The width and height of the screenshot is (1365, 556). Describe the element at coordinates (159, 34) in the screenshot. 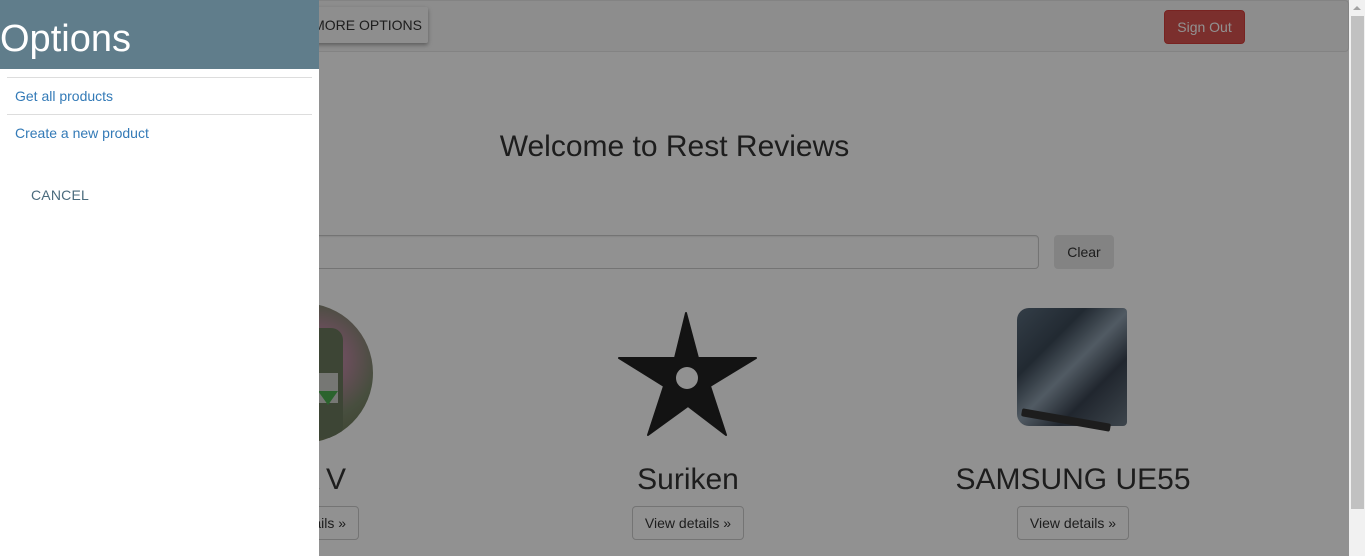

I see `panel-title: Options` at that location.